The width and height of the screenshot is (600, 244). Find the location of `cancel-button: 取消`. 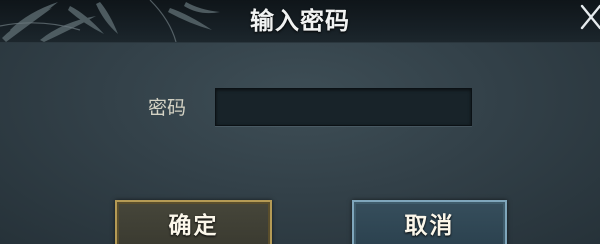

cancel-button: 取消 is located at coordinates (429, 222).